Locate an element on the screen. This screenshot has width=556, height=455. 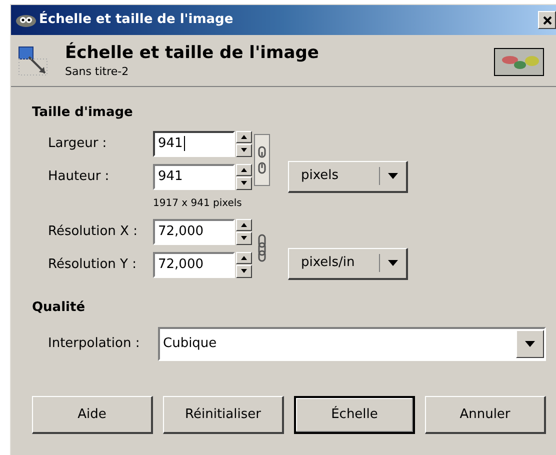
close-icon is located at coordinates (547, 20).